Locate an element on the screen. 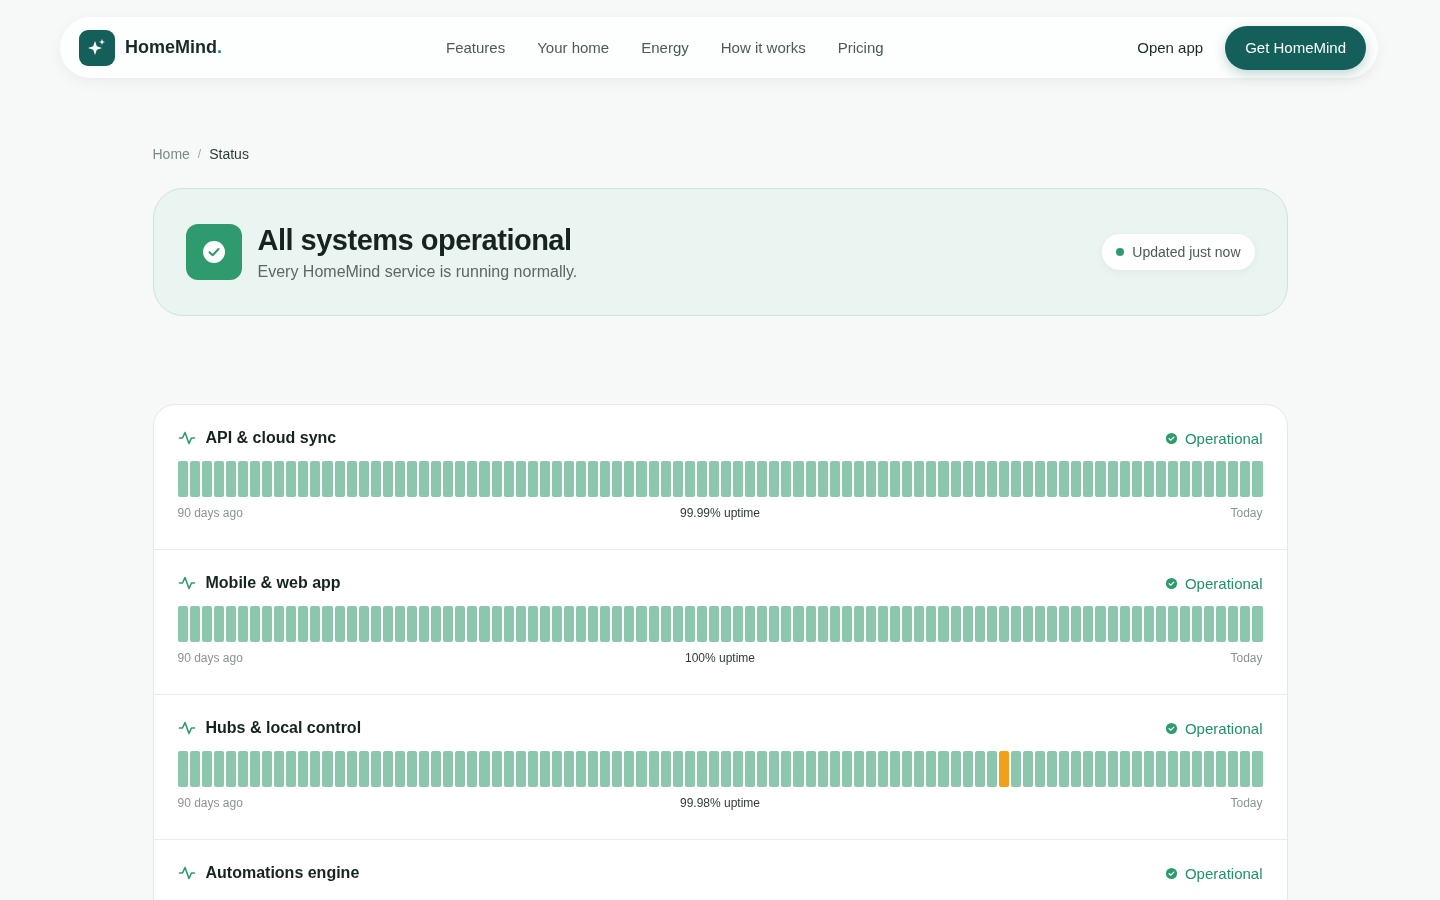 This screenshot has width=1440, height=900. nav-link: Energy is located at coordinates (665, 47).